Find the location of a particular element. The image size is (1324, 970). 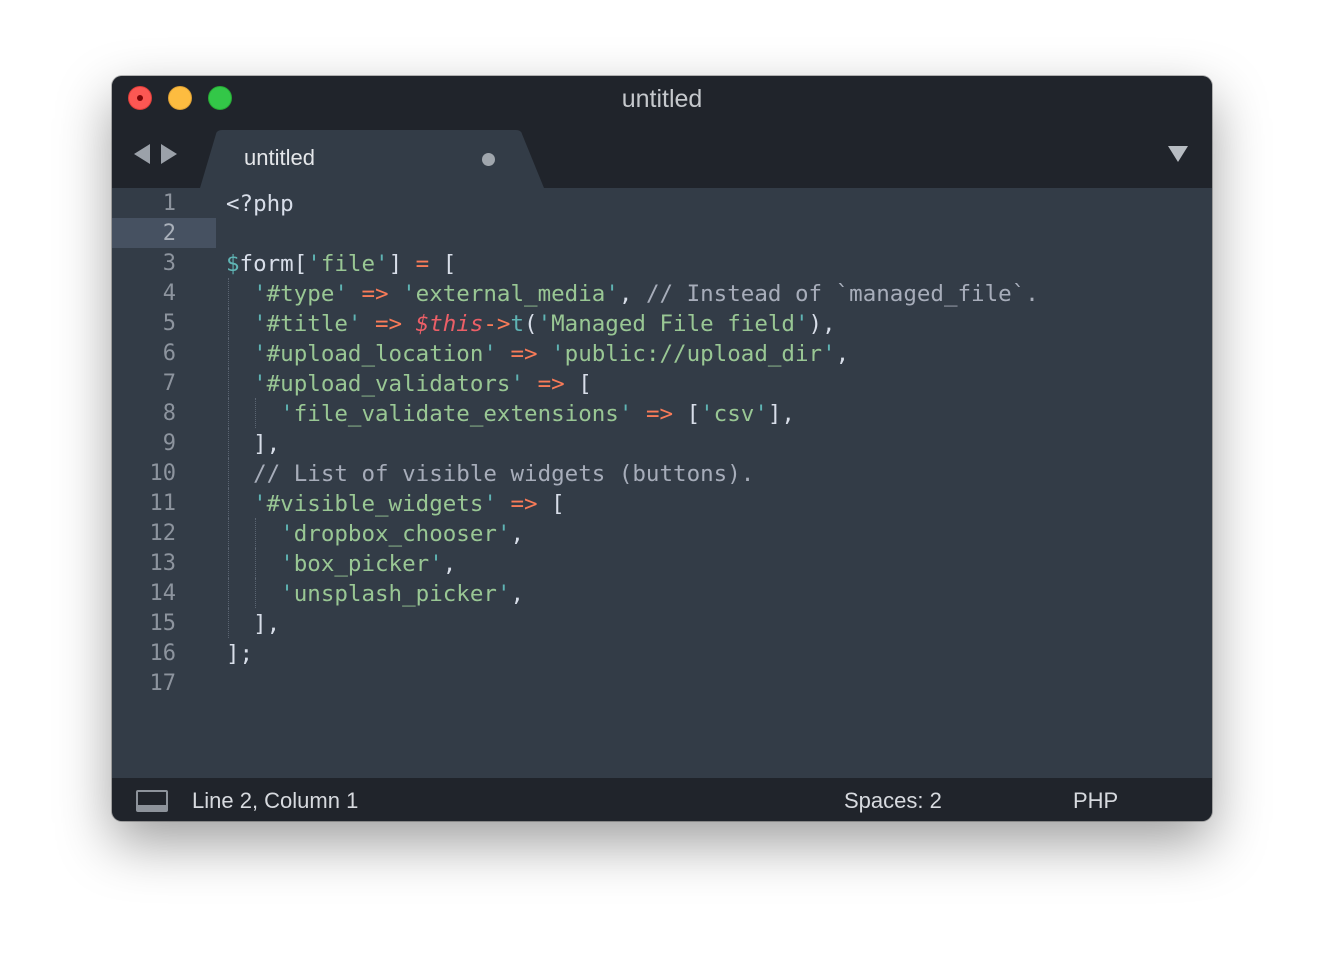

back-arrow-icon is located at coordinates (142, 154).